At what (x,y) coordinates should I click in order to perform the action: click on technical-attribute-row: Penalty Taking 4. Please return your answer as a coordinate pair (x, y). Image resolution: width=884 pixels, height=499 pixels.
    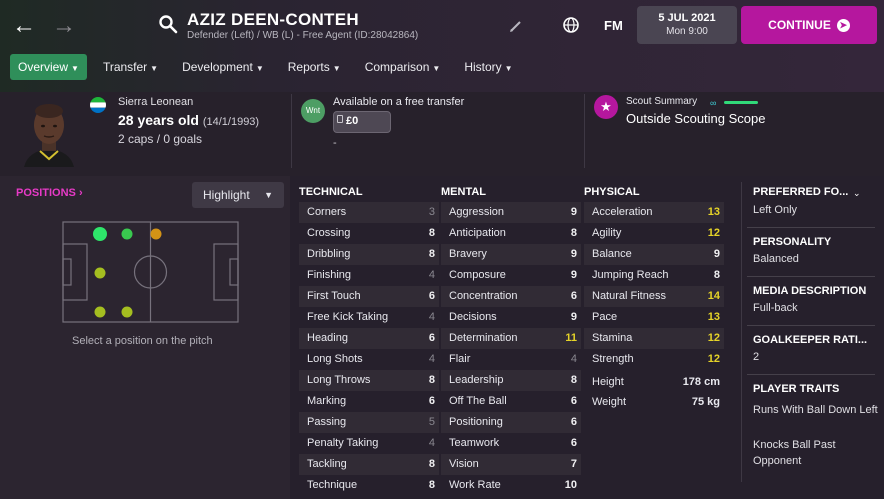
    Looking at the image, I should click on (369, 443).